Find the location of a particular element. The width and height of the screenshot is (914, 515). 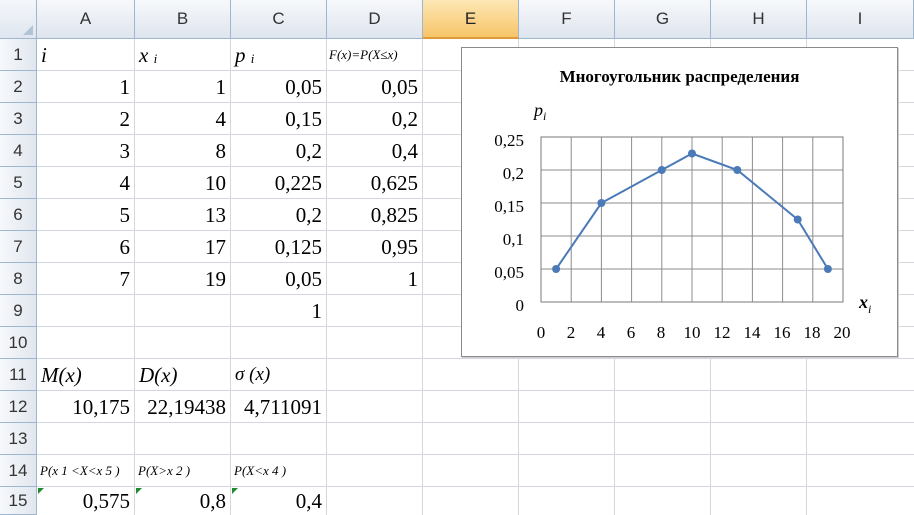

column-header-d: D is located at coordinates (375, 19).